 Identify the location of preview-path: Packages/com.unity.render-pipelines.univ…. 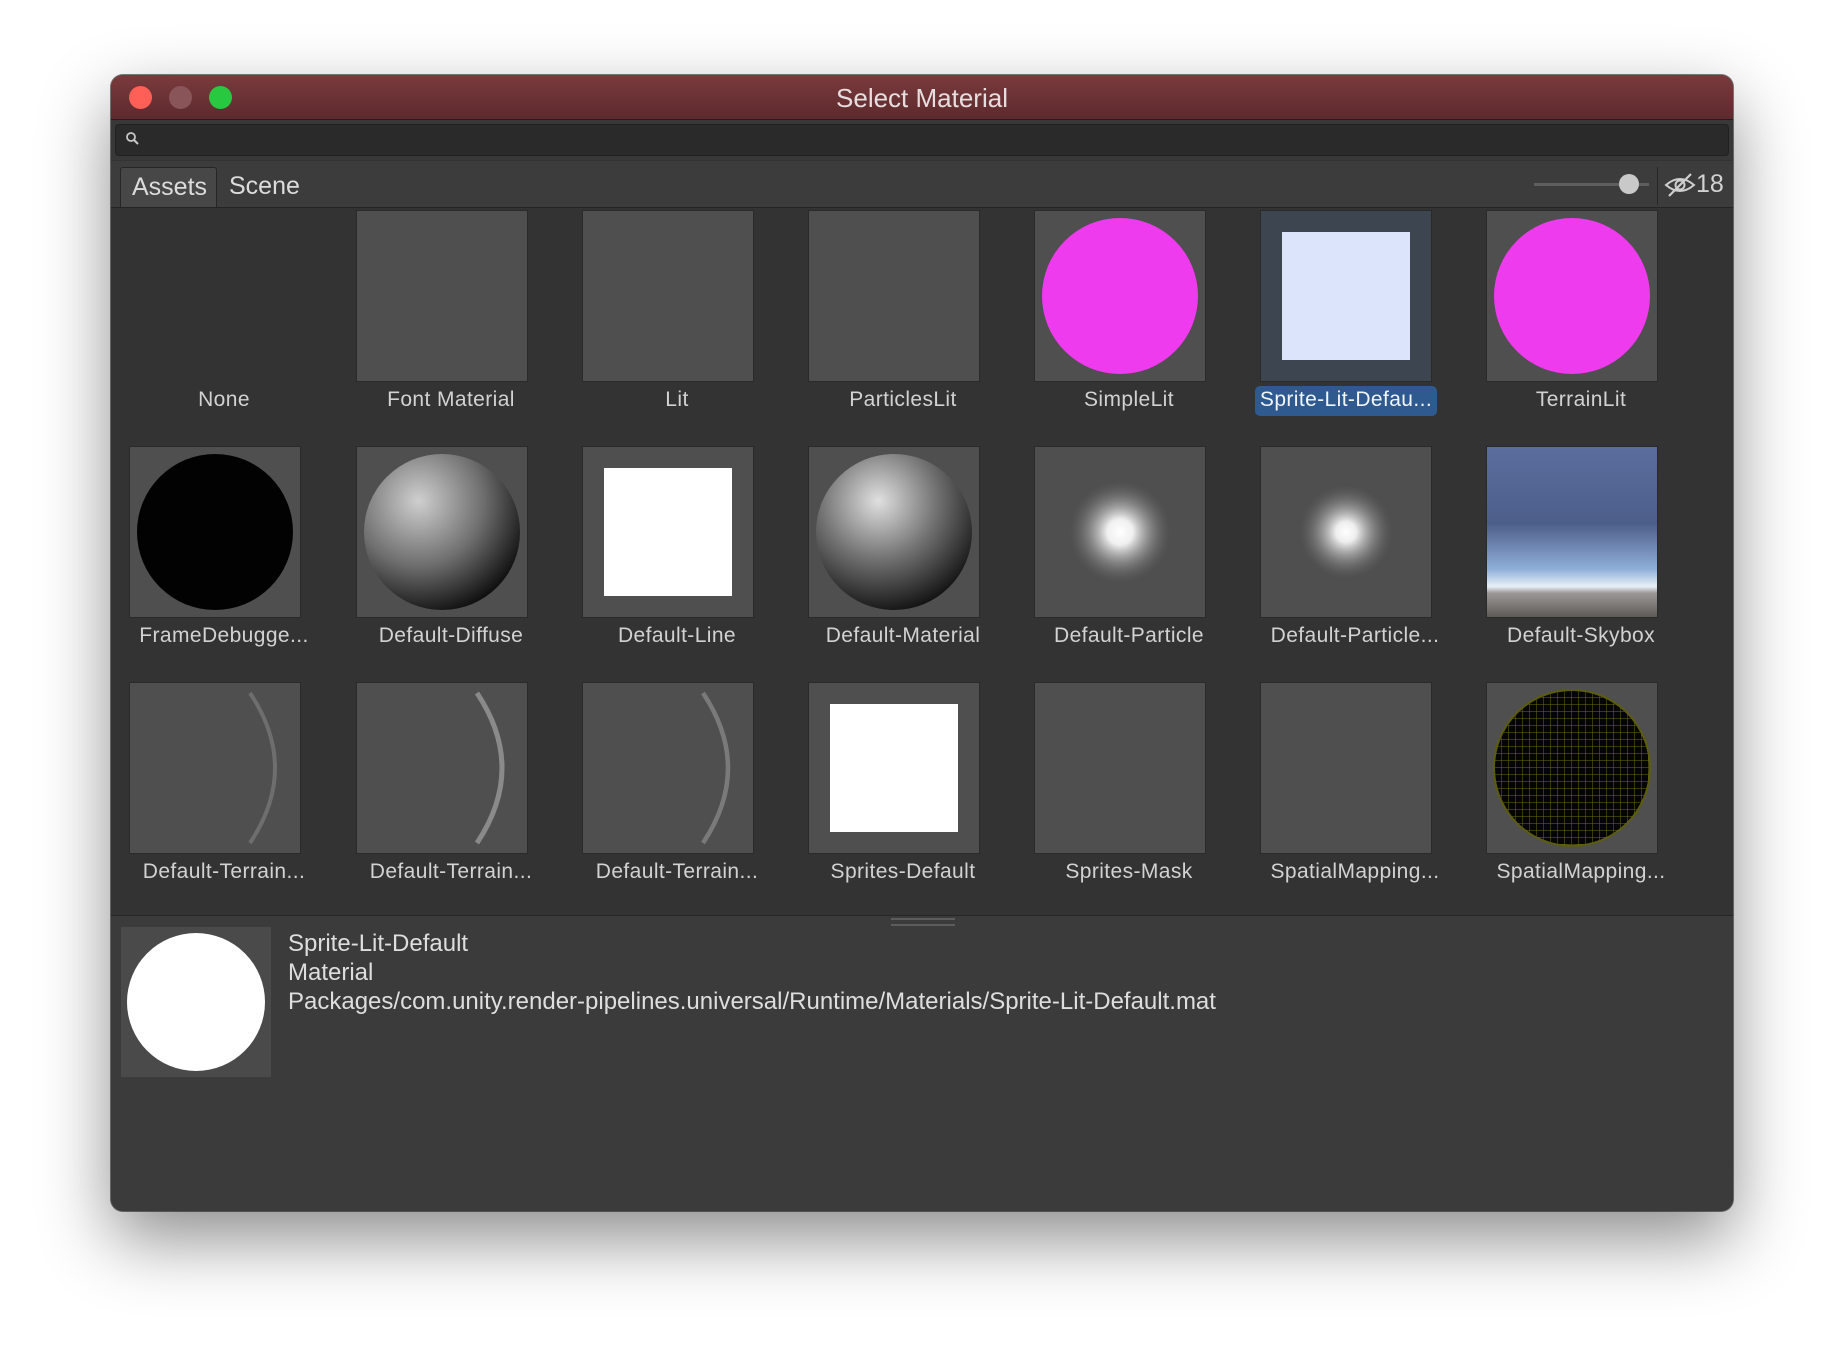
(752, 1001).